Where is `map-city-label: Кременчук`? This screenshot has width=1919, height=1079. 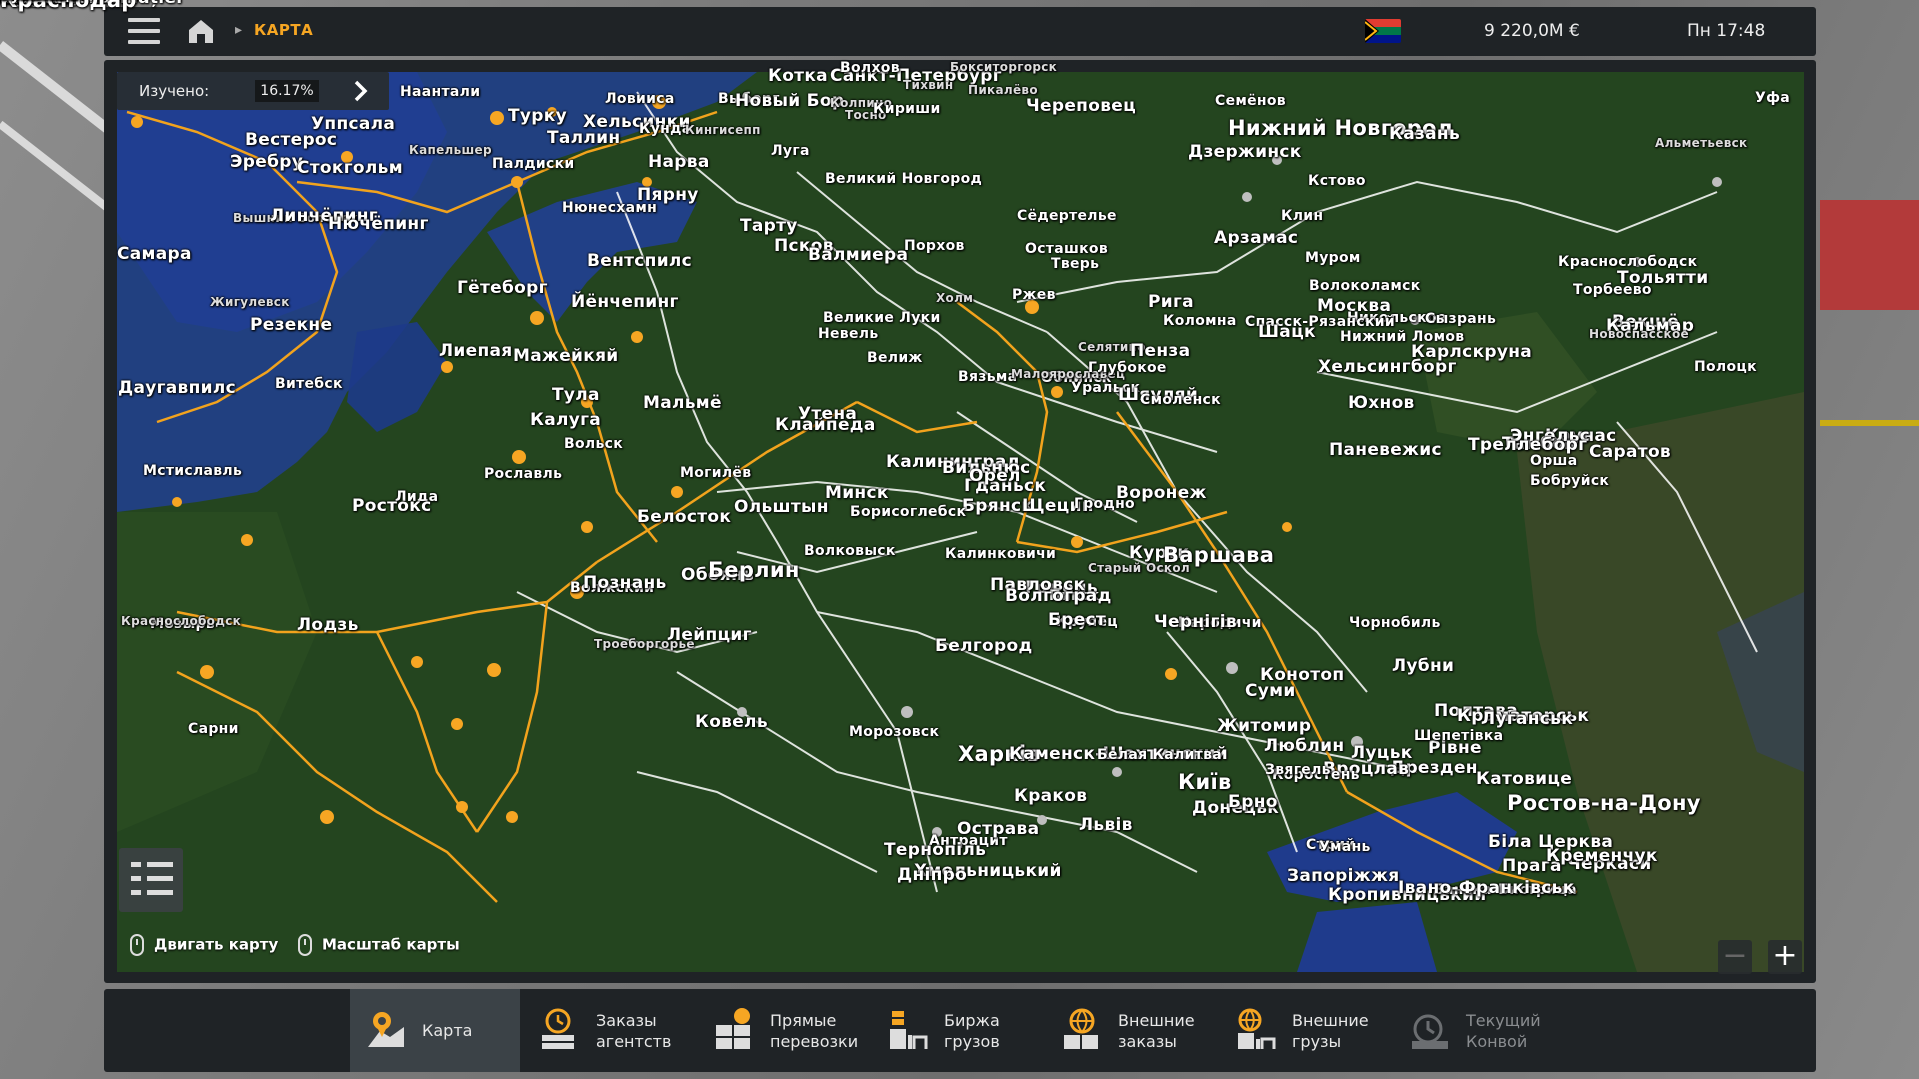 map-city-label: Кременчук is located at coordinates (1602, 856).